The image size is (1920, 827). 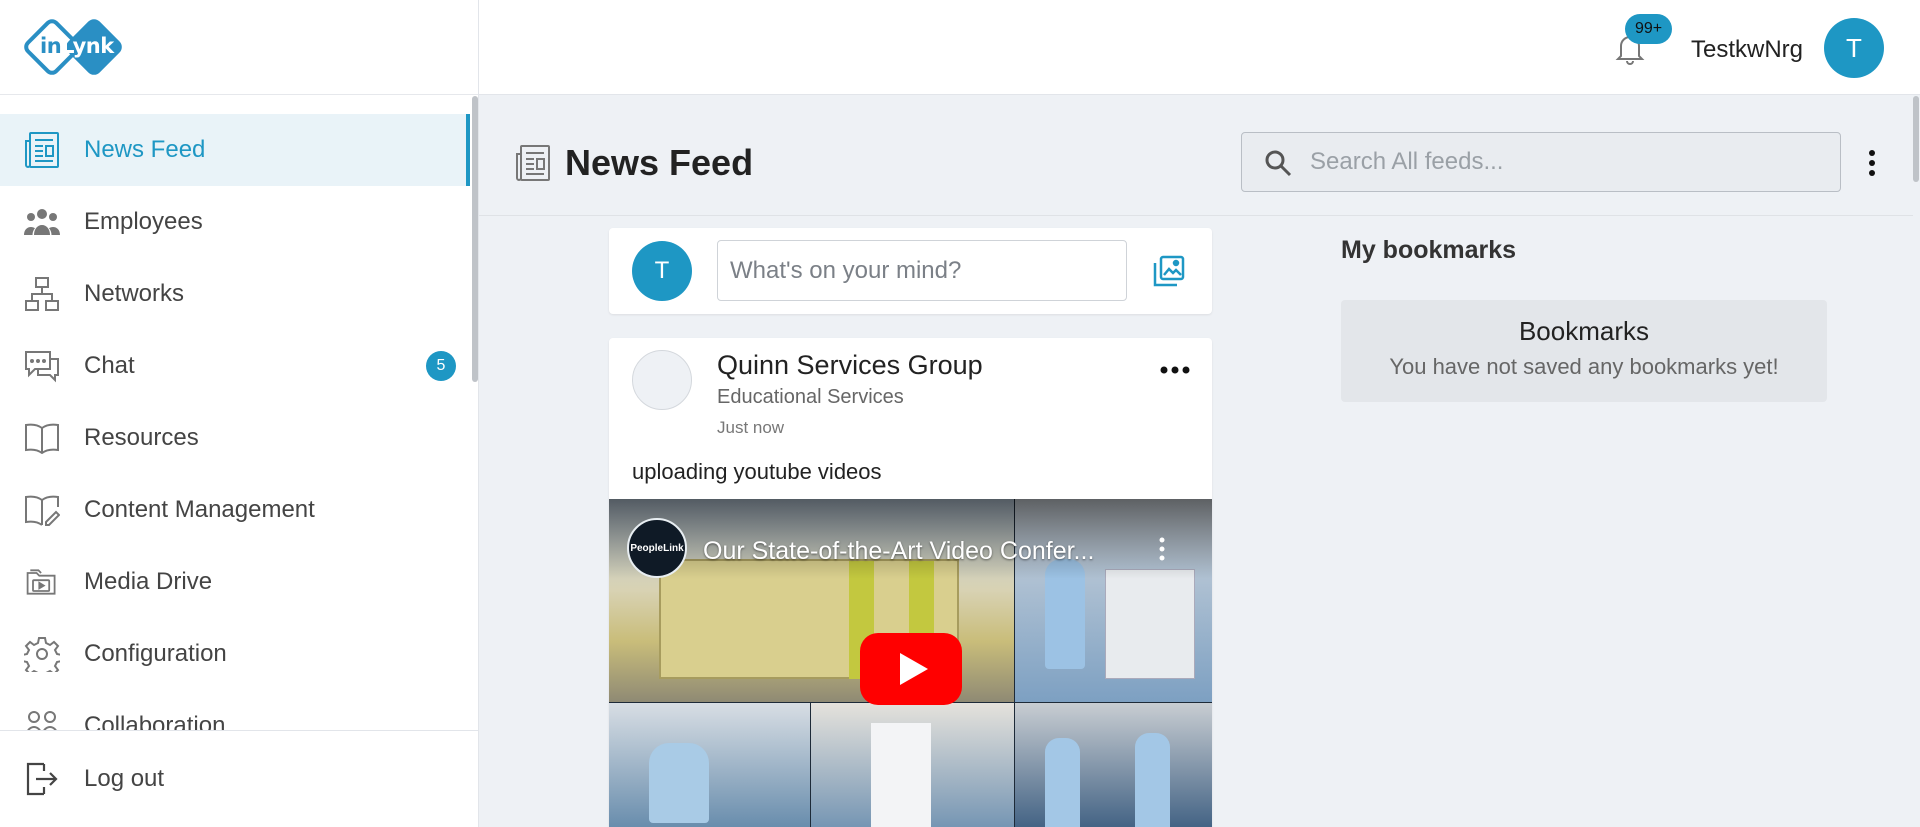 I want to click on post-author-name: Quinn Services Group, so click(x=850, y=365).